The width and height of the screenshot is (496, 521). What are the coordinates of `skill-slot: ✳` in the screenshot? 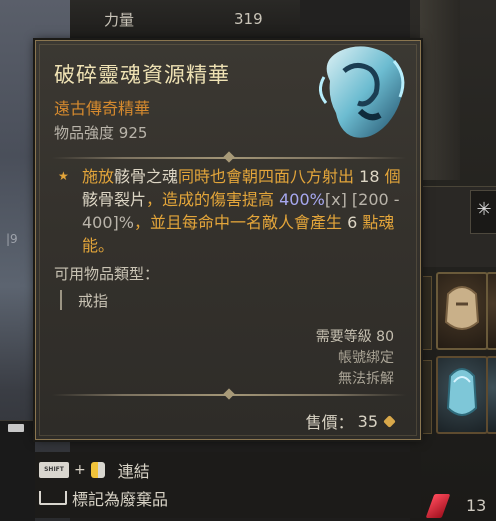 It's located at (483, 212).